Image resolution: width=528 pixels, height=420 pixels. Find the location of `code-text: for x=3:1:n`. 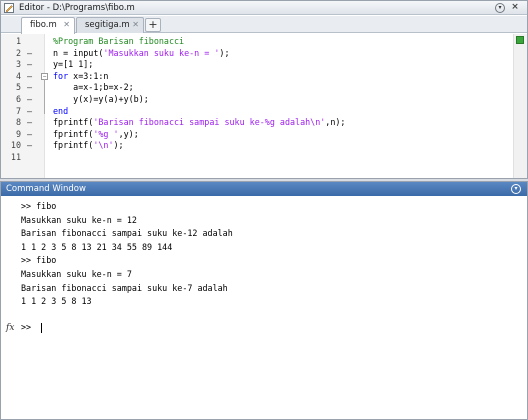

code-text: for x=3:1:n is located at coordinates (81, 75).